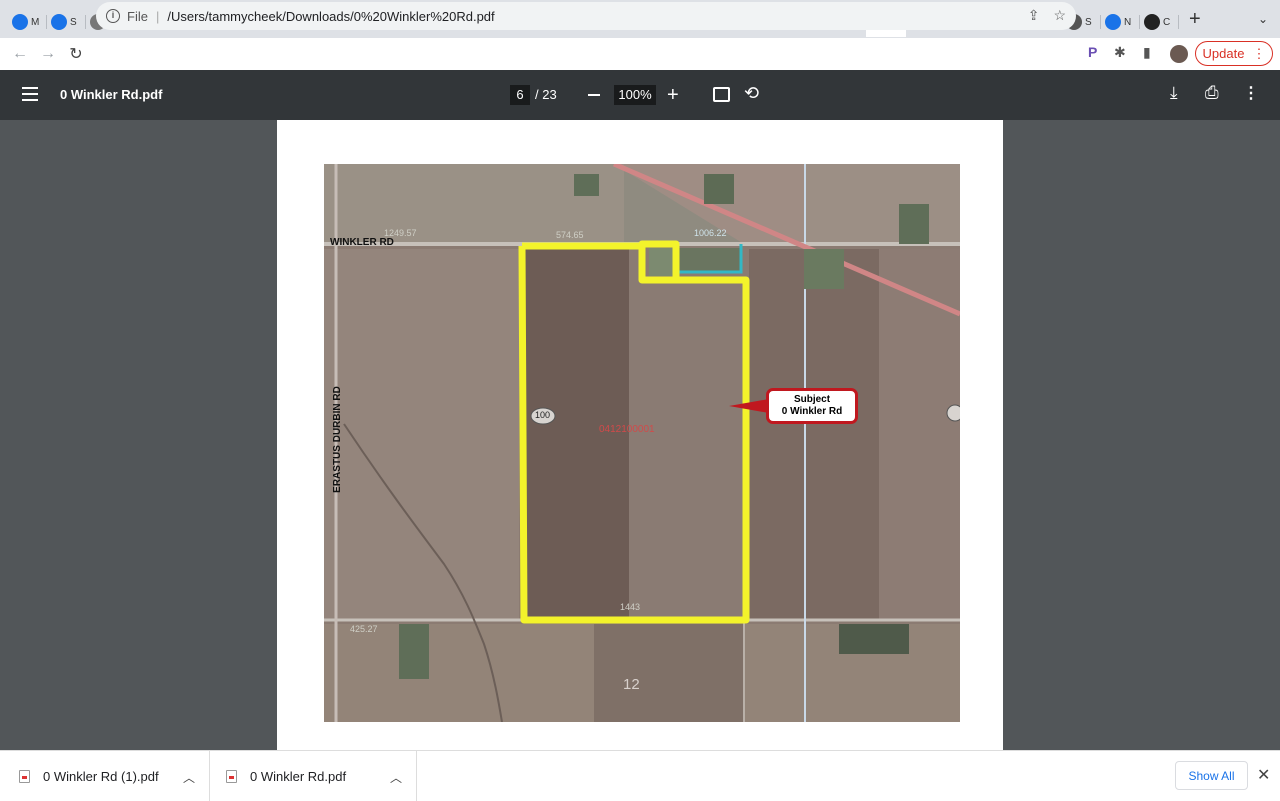 Image resolution: width=1280 pixels, height=801 pixels. What do you see at coordinates (76, 54) in the screenshot?
I see `reload-icon: ↻` at bounding box center [76, 54].